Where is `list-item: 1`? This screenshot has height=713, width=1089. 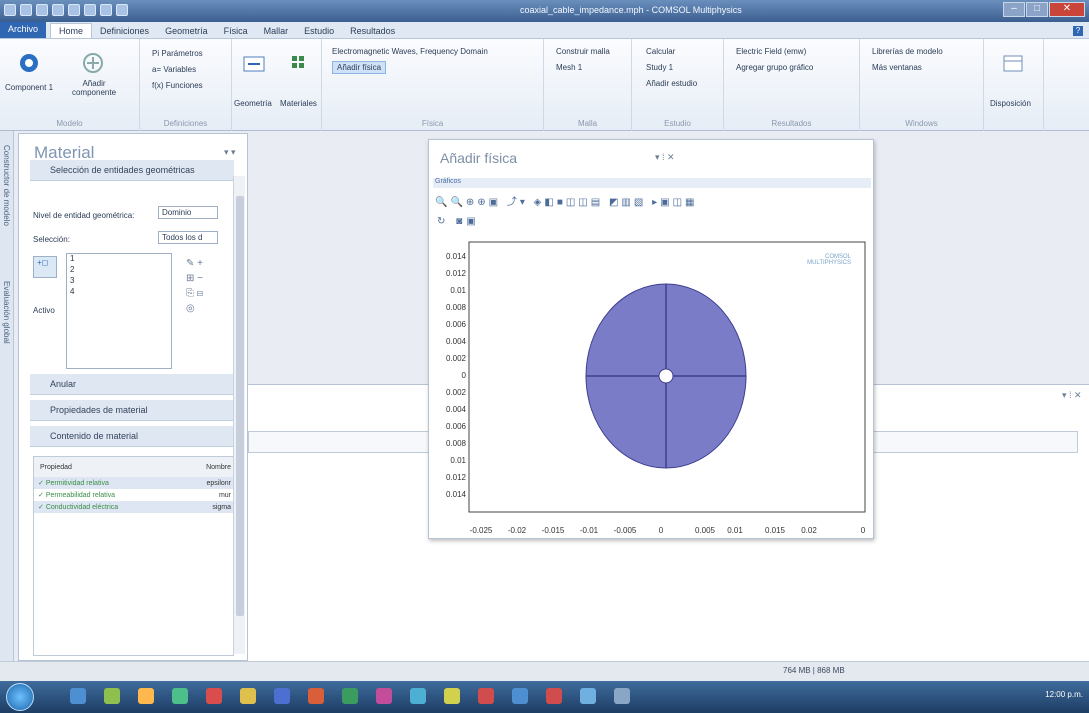
list-item: 1 is located at coordinates (119, 259).